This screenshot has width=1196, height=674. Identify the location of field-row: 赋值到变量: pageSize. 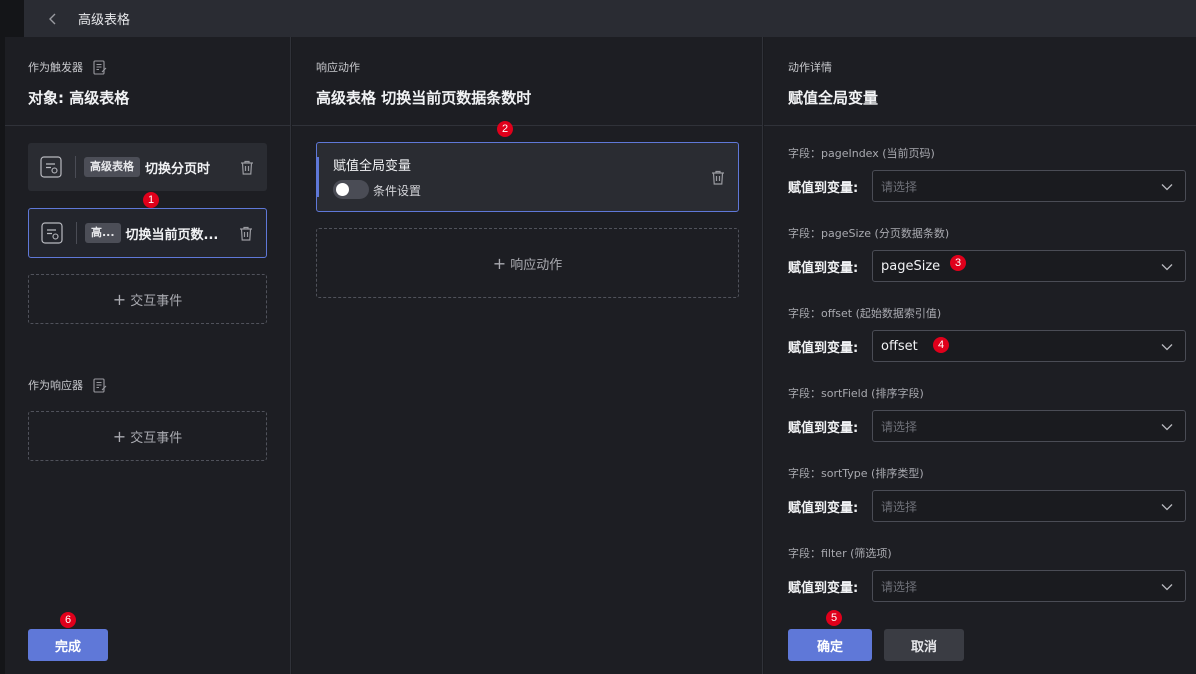
(987, 266).